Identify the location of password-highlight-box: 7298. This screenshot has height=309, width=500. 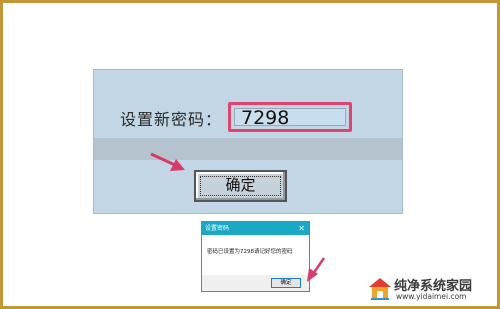
(290, 117).